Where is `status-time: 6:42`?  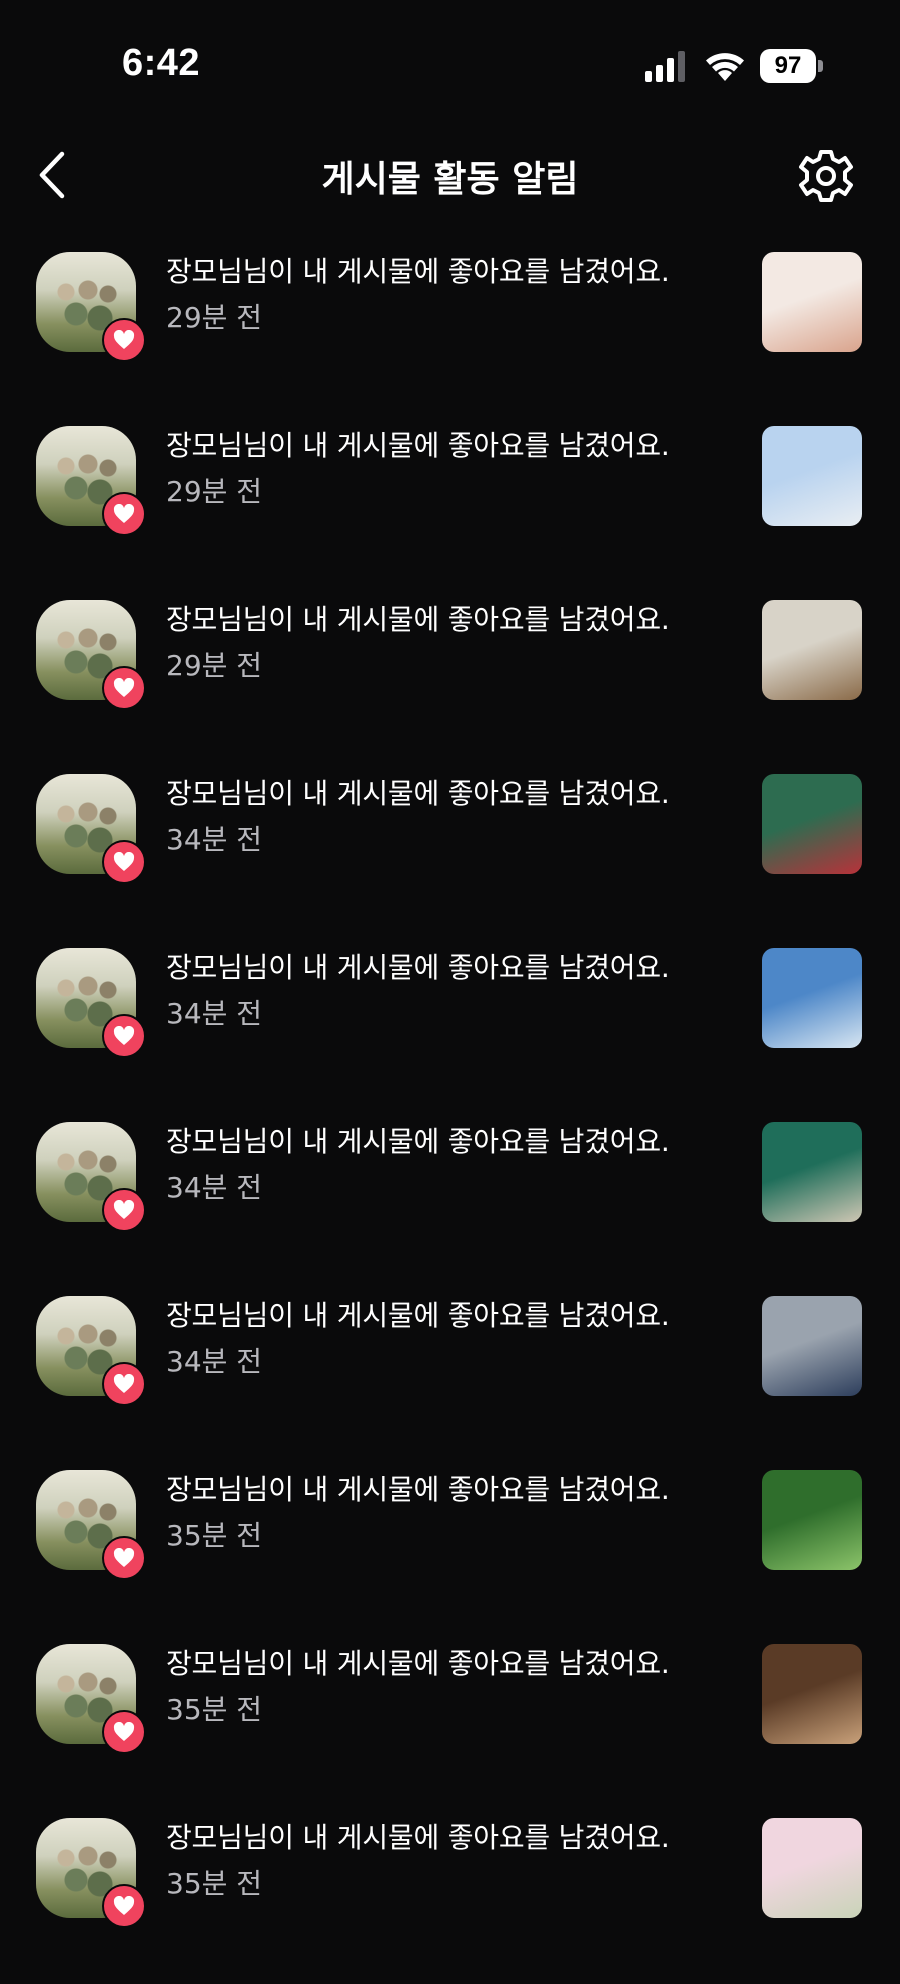 status-time: 6:42 is located at coordinates (161, 63).